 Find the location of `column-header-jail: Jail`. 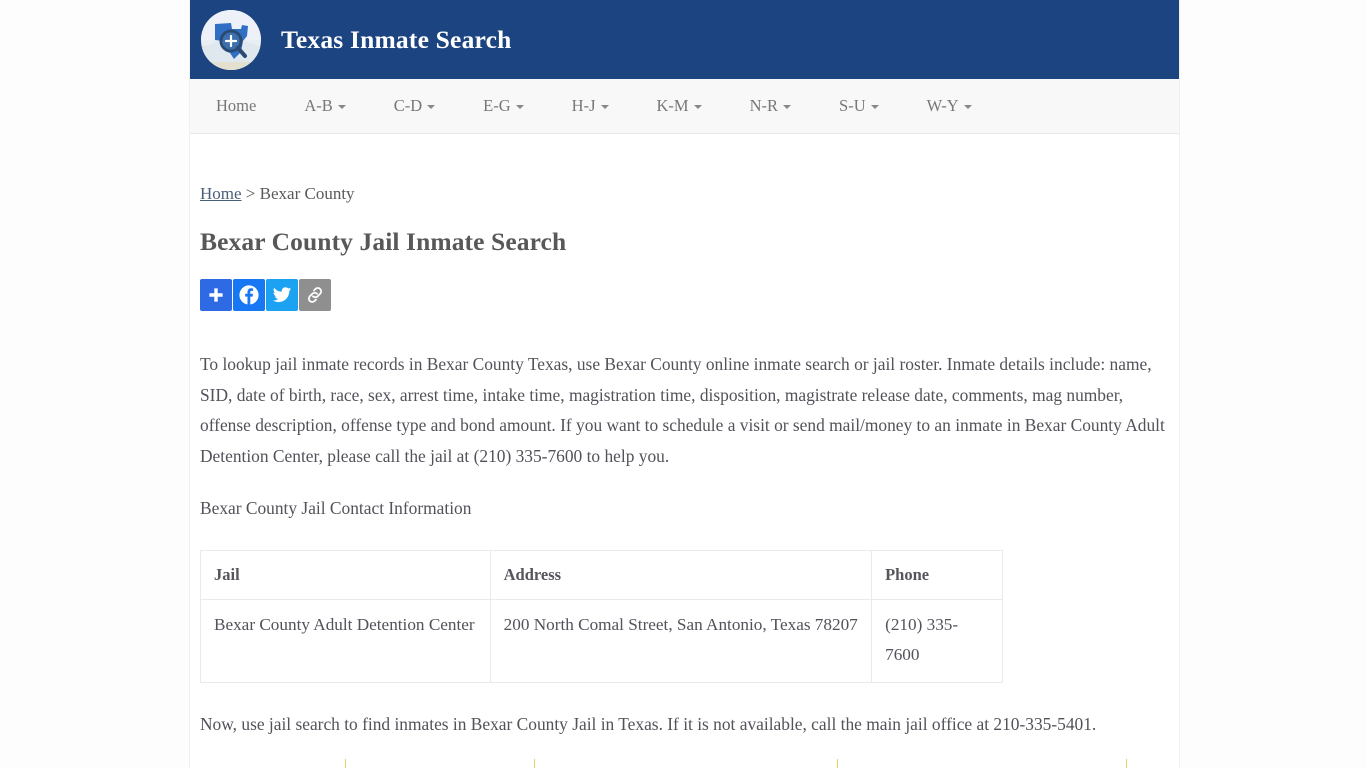

column-header-jail: Jail is located at coordinates (345, 574).